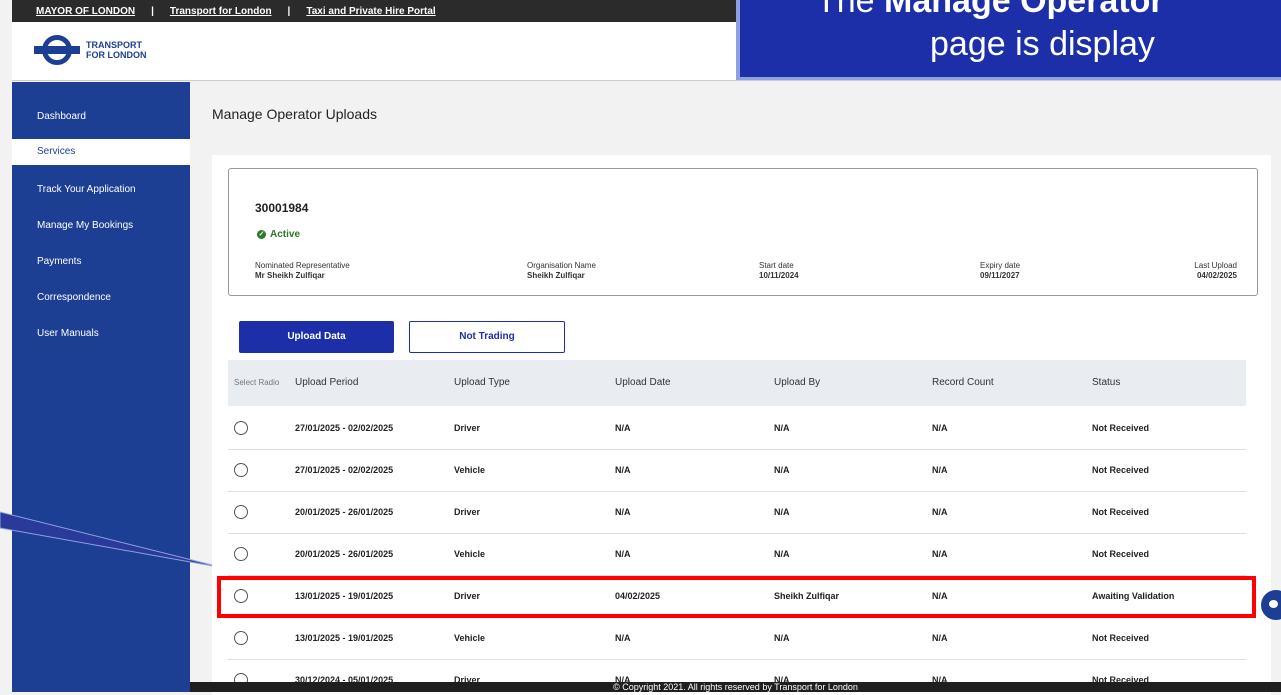 Image resolution: width=1281 pixels, height=695 pixels. I want to click on col-upload-type: Upload Type, so click(482, 382).